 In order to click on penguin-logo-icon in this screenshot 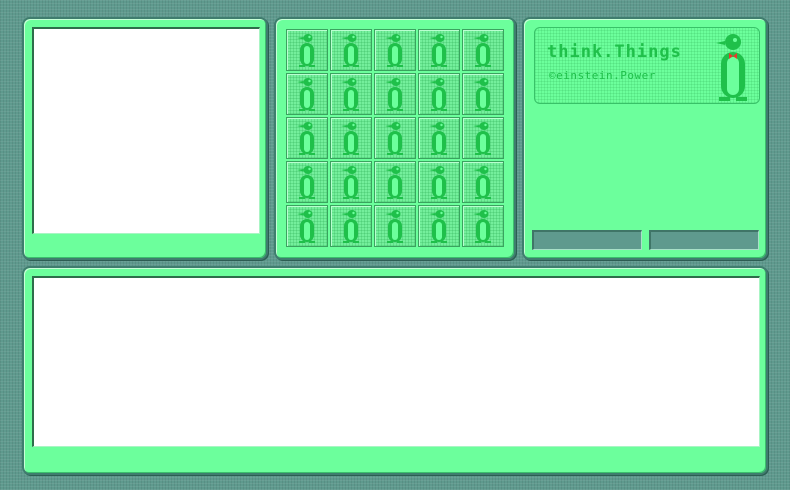, I will do `click(733, 69)`.